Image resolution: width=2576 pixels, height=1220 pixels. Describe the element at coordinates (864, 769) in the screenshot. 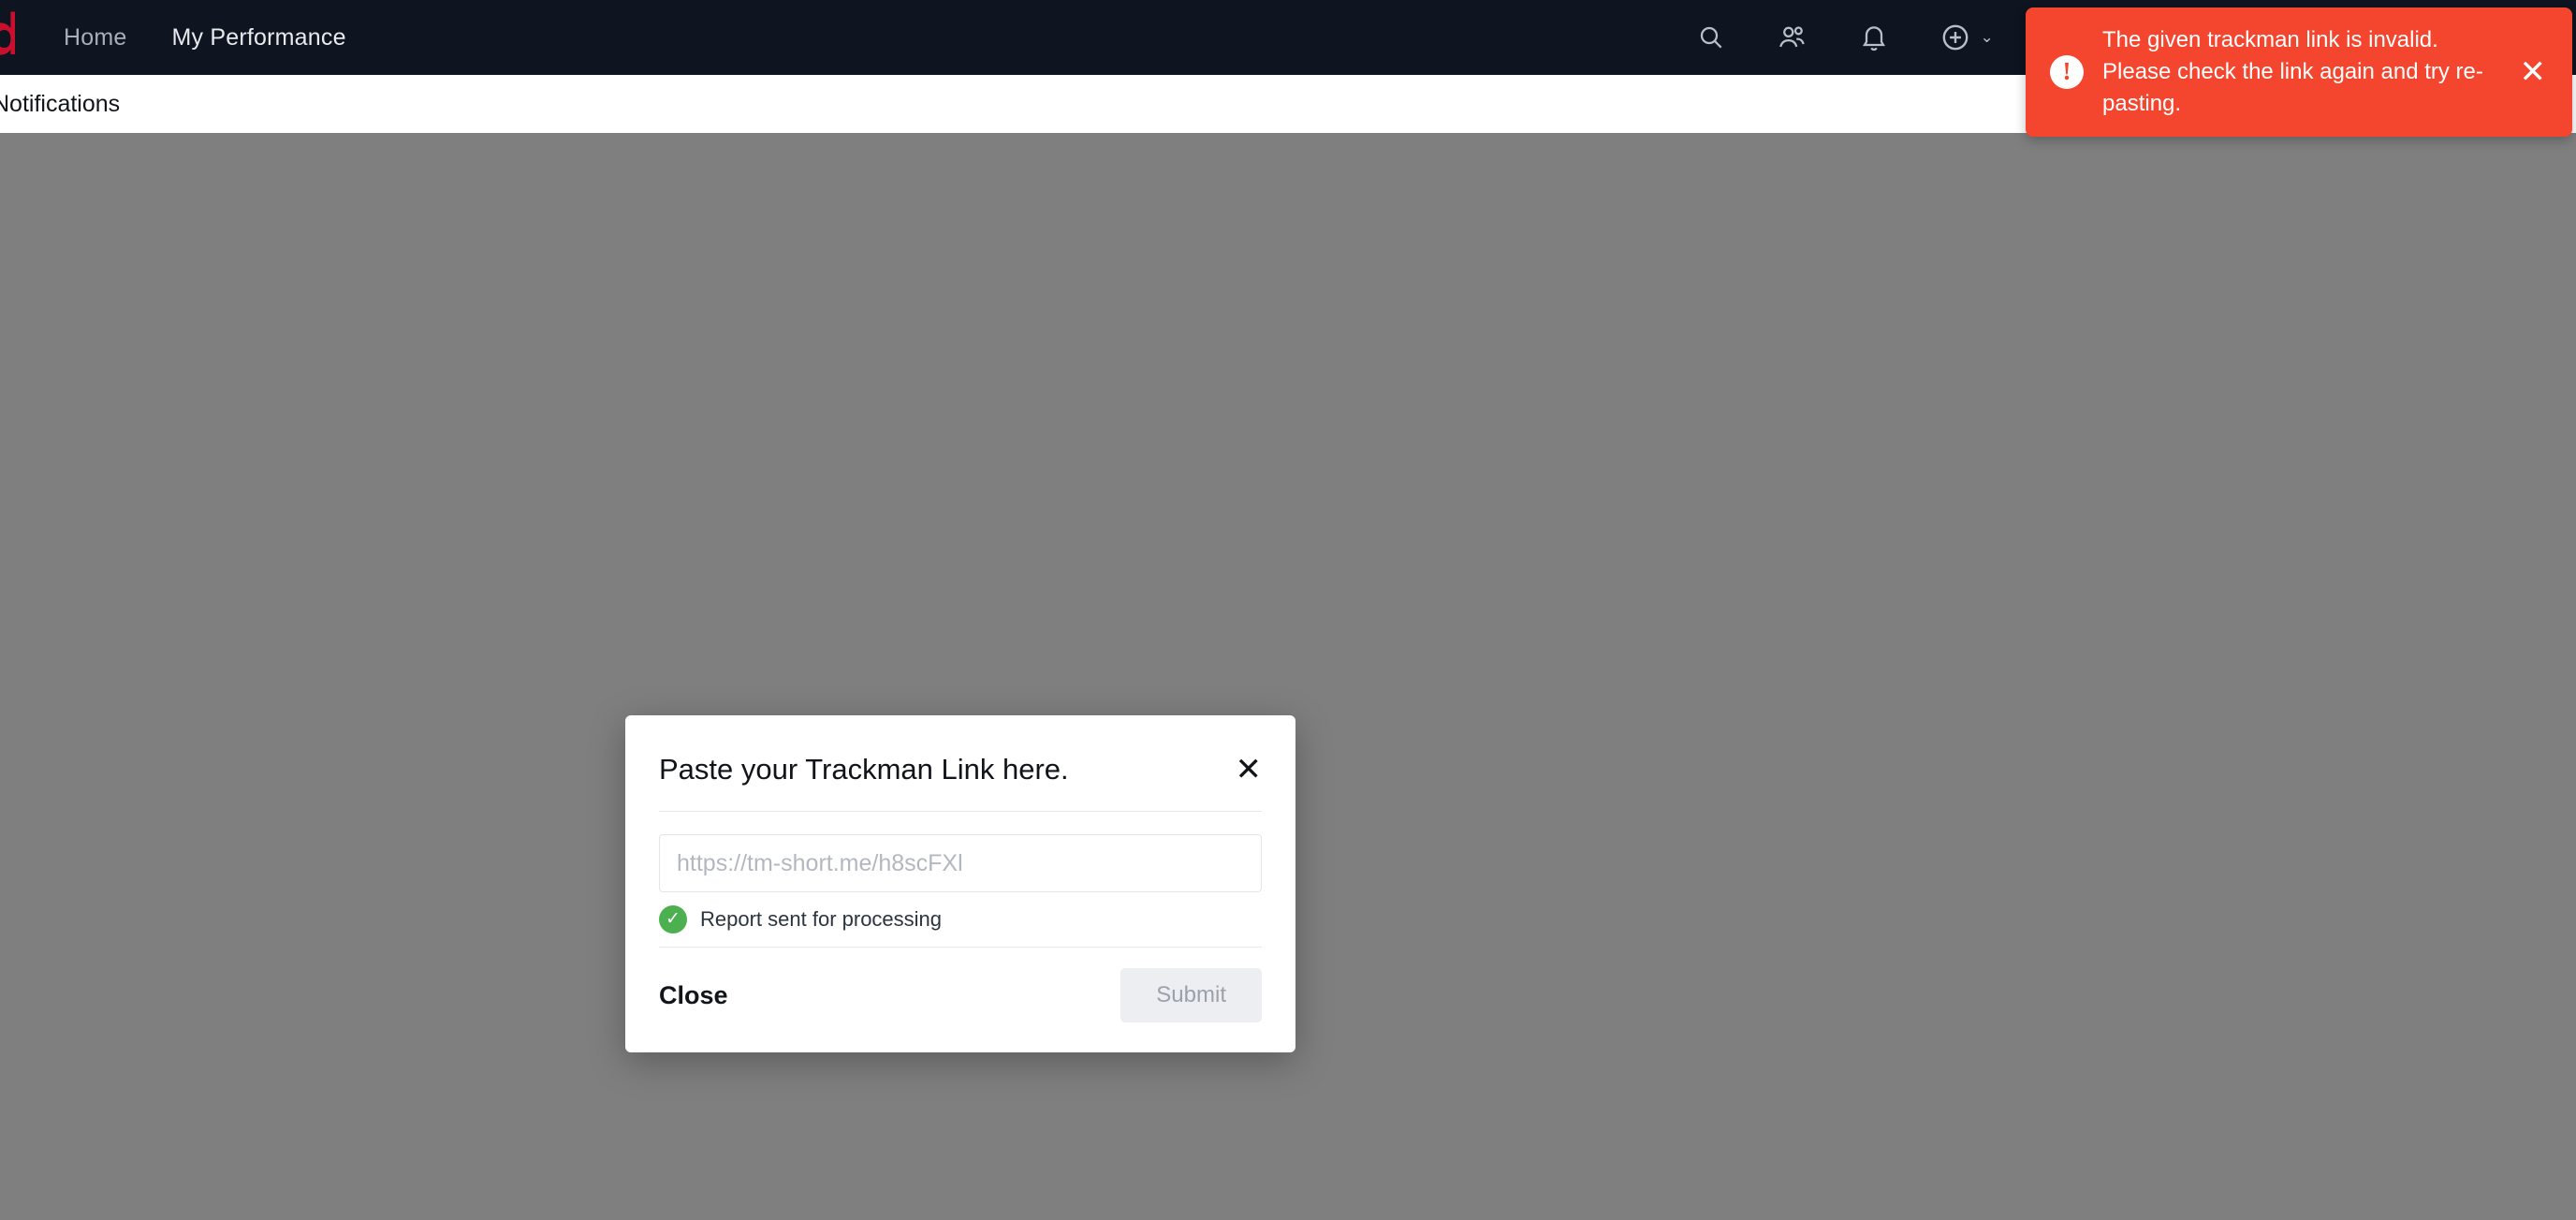

I see `modal-title: Paste your Trackman Link here.` at that location.